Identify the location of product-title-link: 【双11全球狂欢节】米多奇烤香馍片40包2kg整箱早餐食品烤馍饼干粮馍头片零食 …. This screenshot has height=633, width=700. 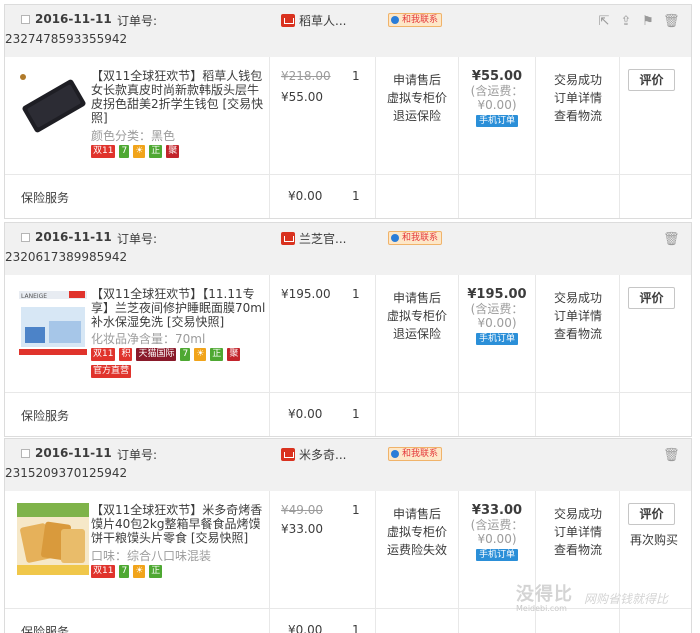
(180, 524).